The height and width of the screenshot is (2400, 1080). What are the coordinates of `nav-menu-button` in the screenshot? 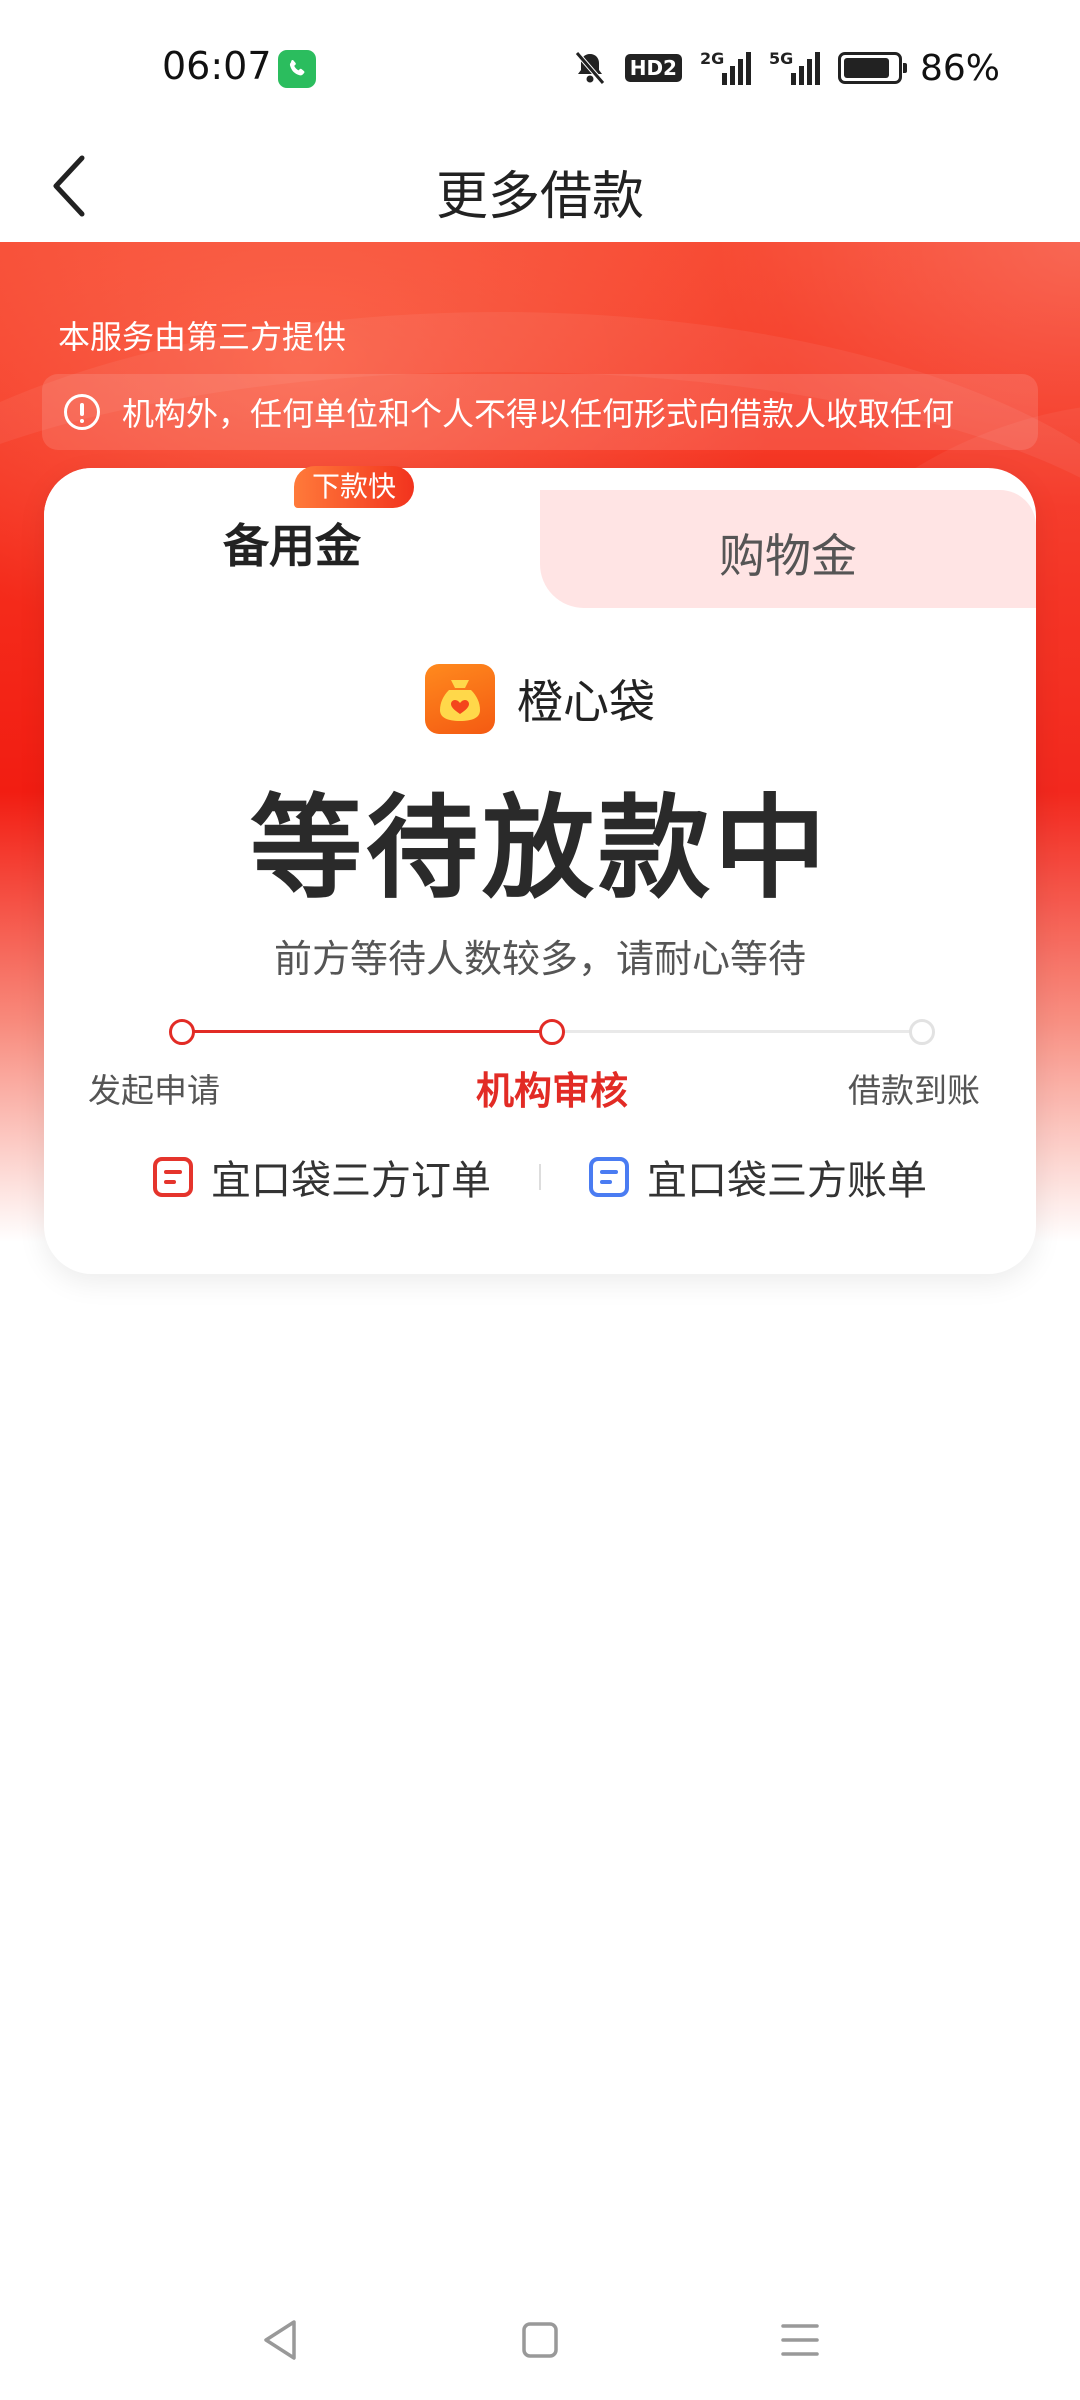 It's located at (800, 2340).